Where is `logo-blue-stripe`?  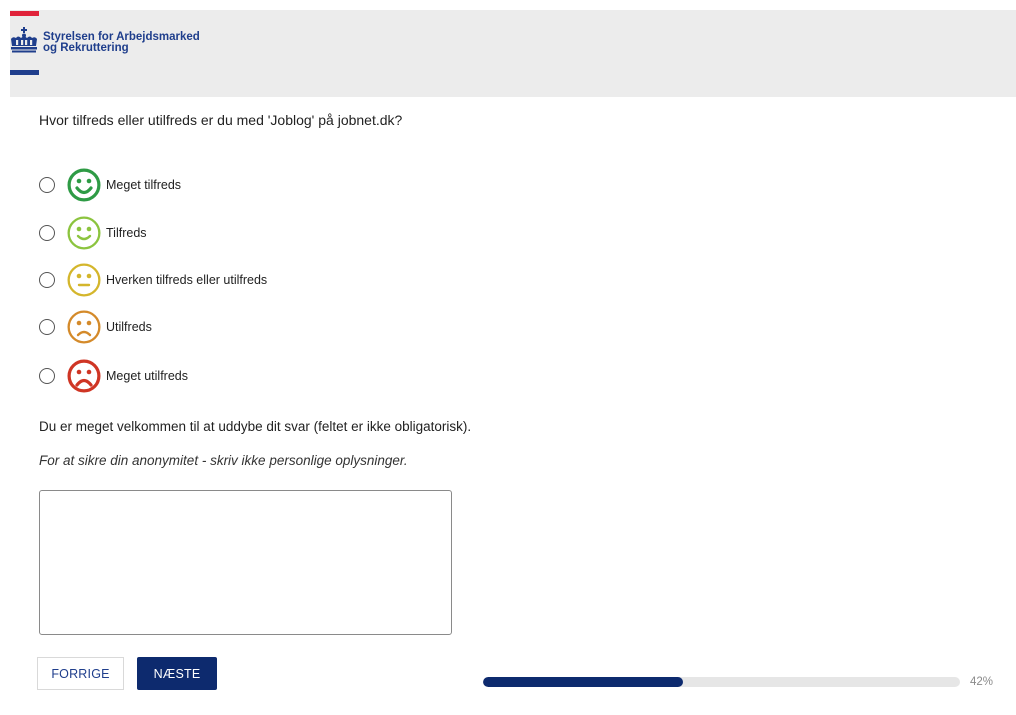 logo-blue-stripe is located at coordinates (24, 72).